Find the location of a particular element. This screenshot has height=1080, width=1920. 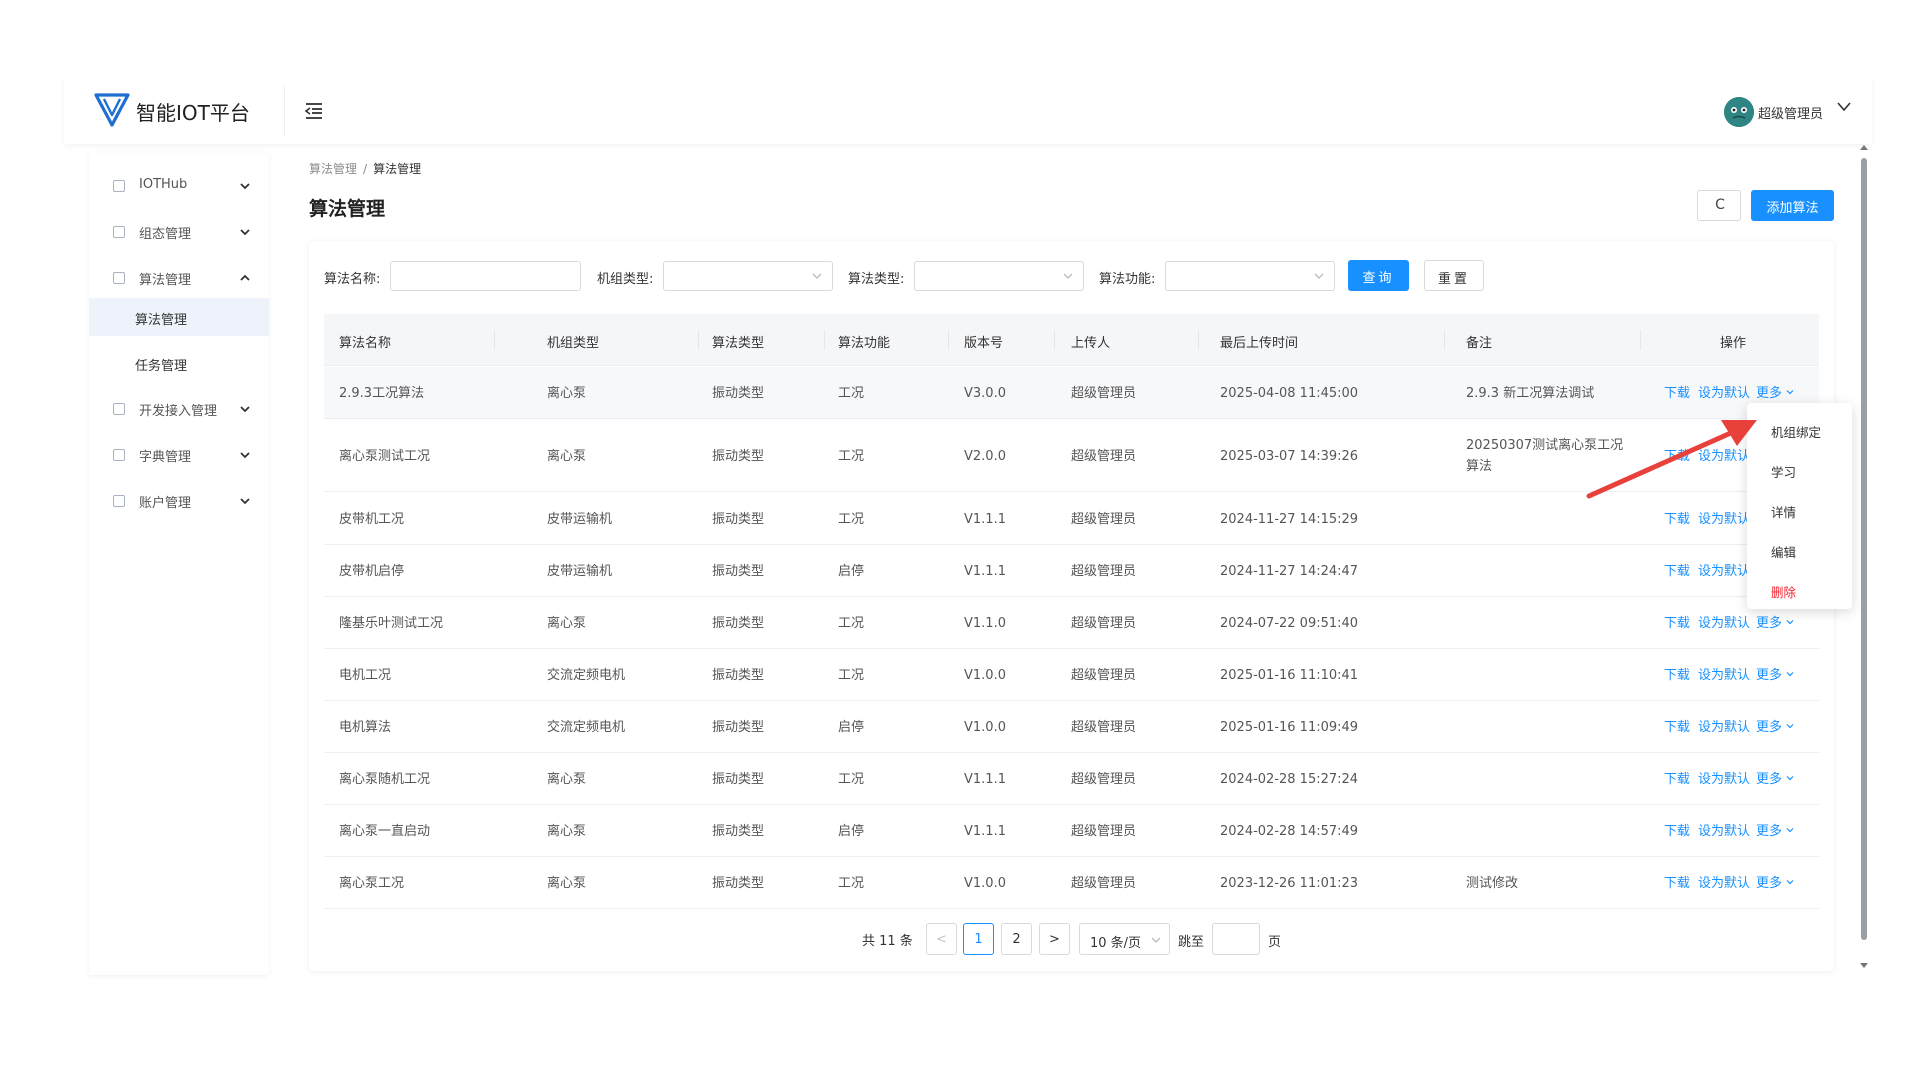

page-size-select: 10 条/页 is located at coordinates (1124, 939).